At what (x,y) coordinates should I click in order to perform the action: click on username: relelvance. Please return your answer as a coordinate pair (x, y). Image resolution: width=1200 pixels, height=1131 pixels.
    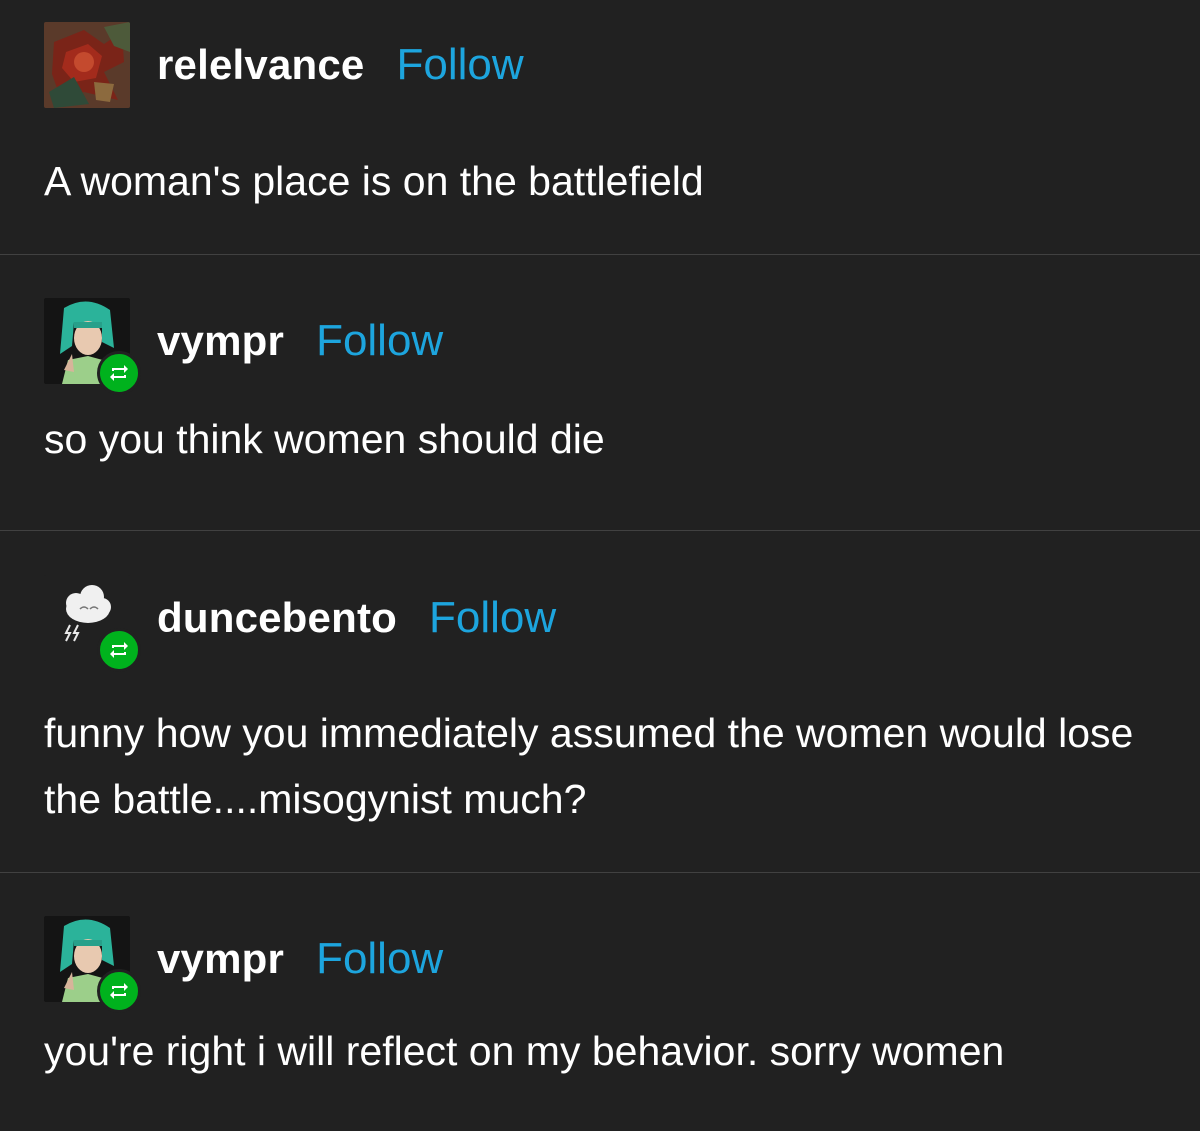
    Looking at the image, I should click on (261, 65).